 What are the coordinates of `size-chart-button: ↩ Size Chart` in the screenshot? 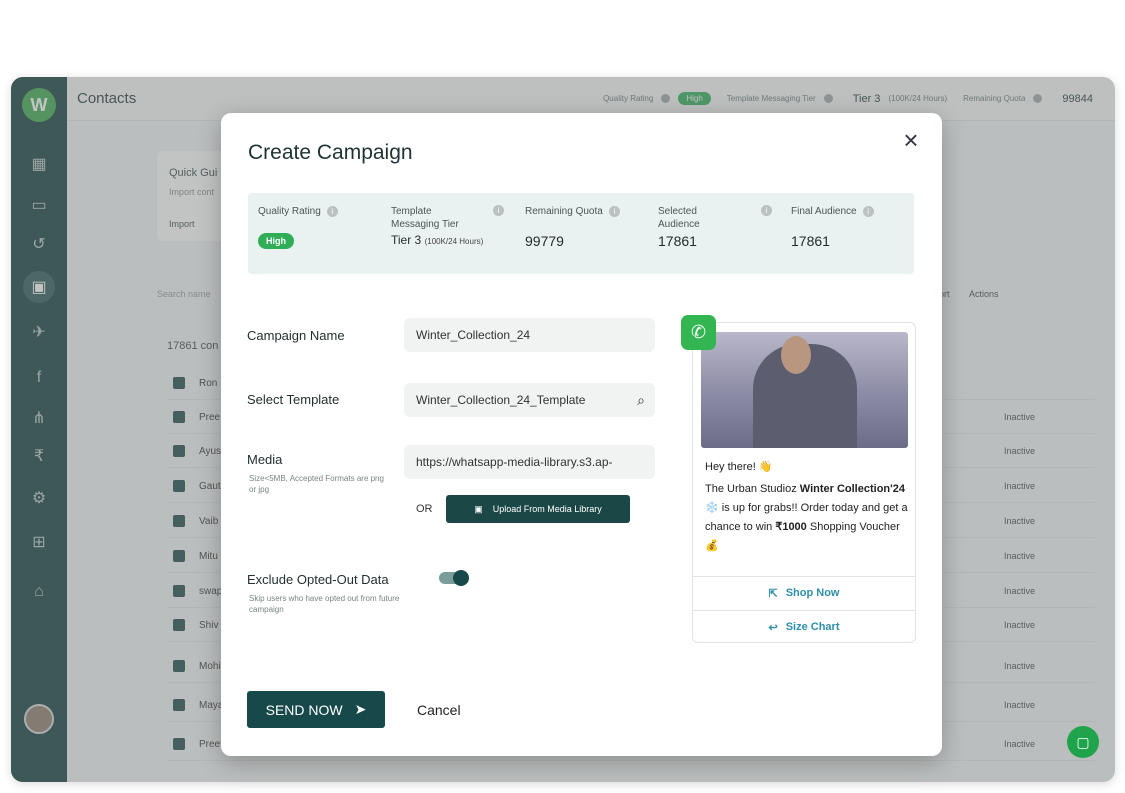 It's located at (804, 626).